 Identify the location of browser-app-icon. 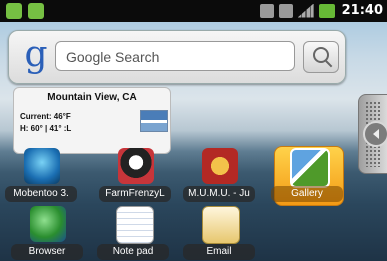
(48, 224).